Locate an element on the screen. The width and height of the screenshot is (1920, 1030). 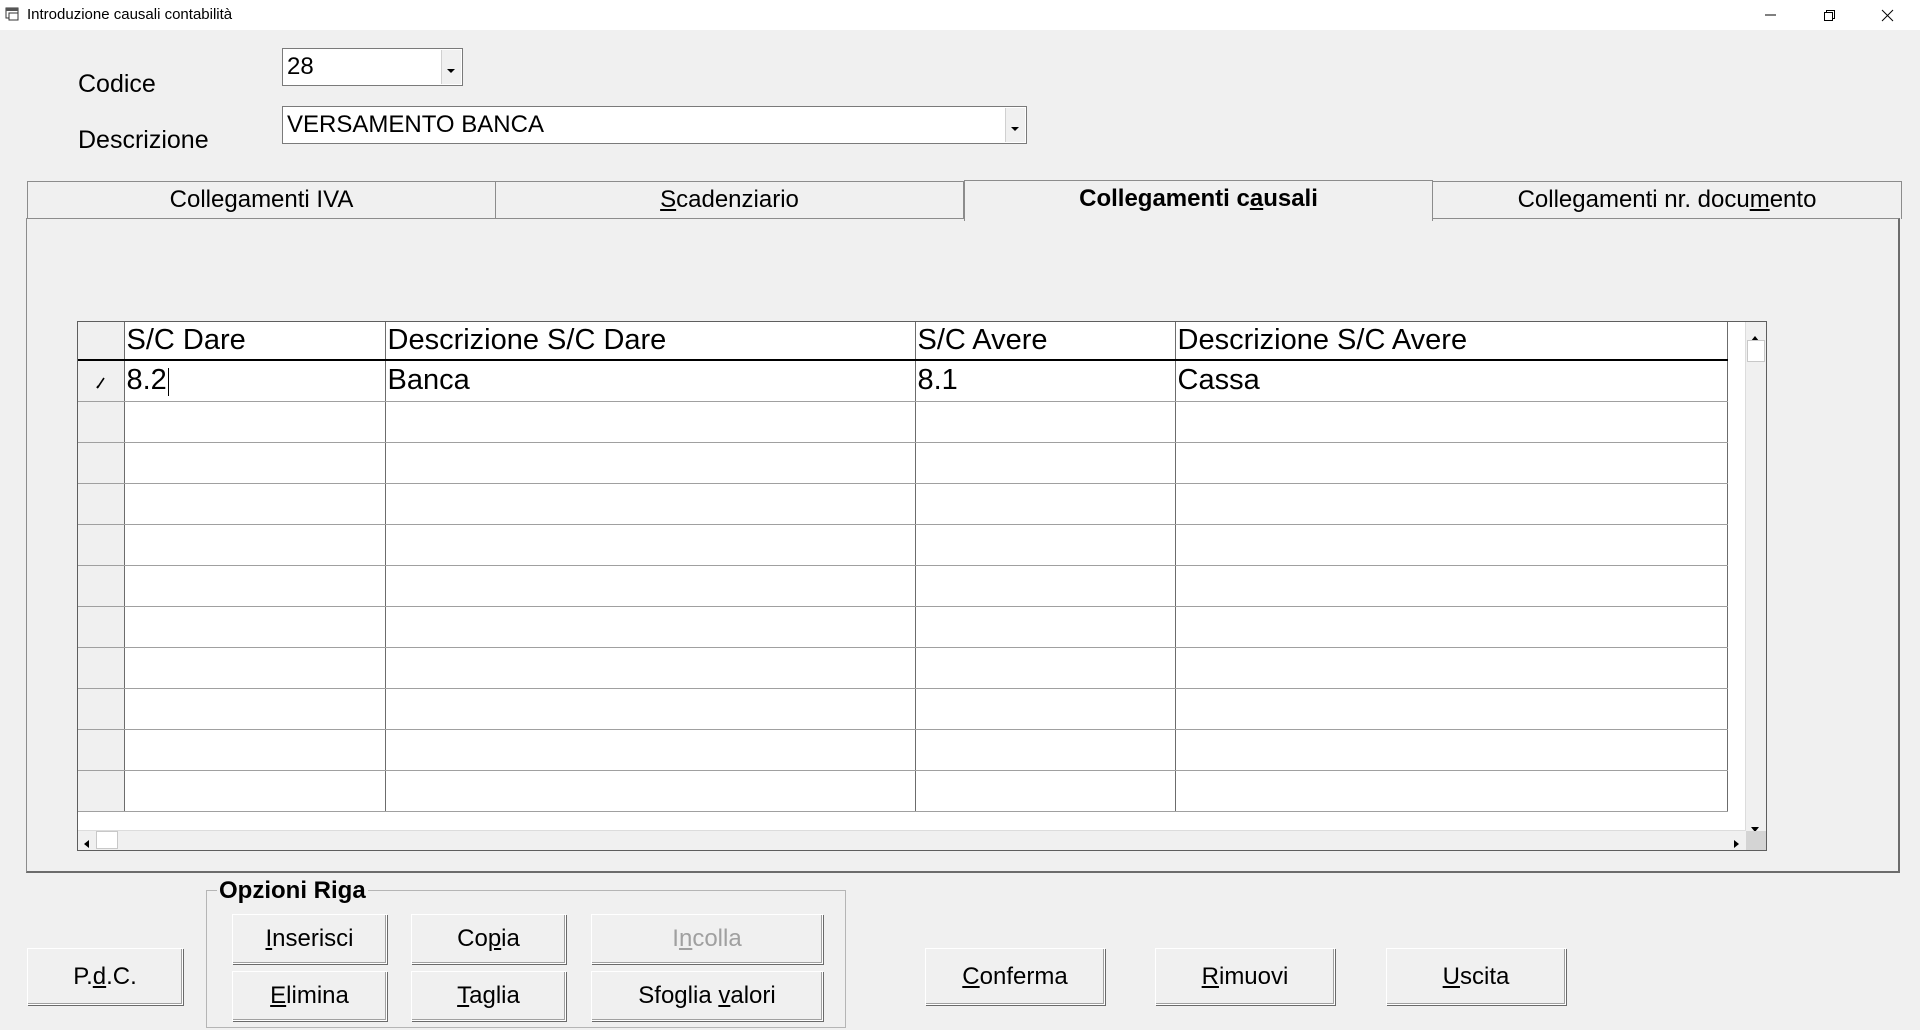
pdc-button: P.d.C. is located at coordinates (105, 976).